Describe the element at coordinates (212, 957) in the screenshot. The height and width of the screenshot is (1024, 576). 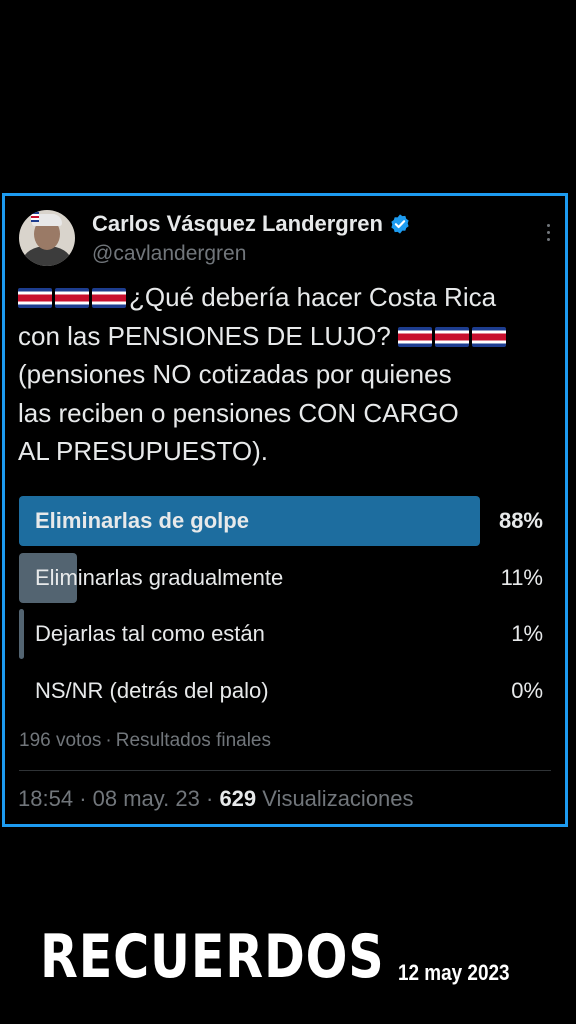
I see `overlay-title: RECUERDOS` at that location.